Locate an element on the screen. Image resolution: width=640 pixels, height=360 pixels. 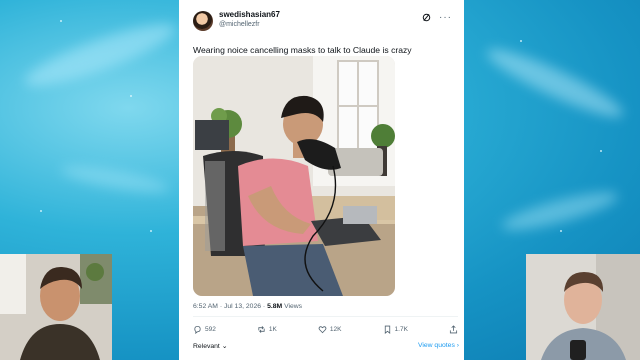
author-info: swedishasian67 @michellezfr is located at coordinates (249, 20).